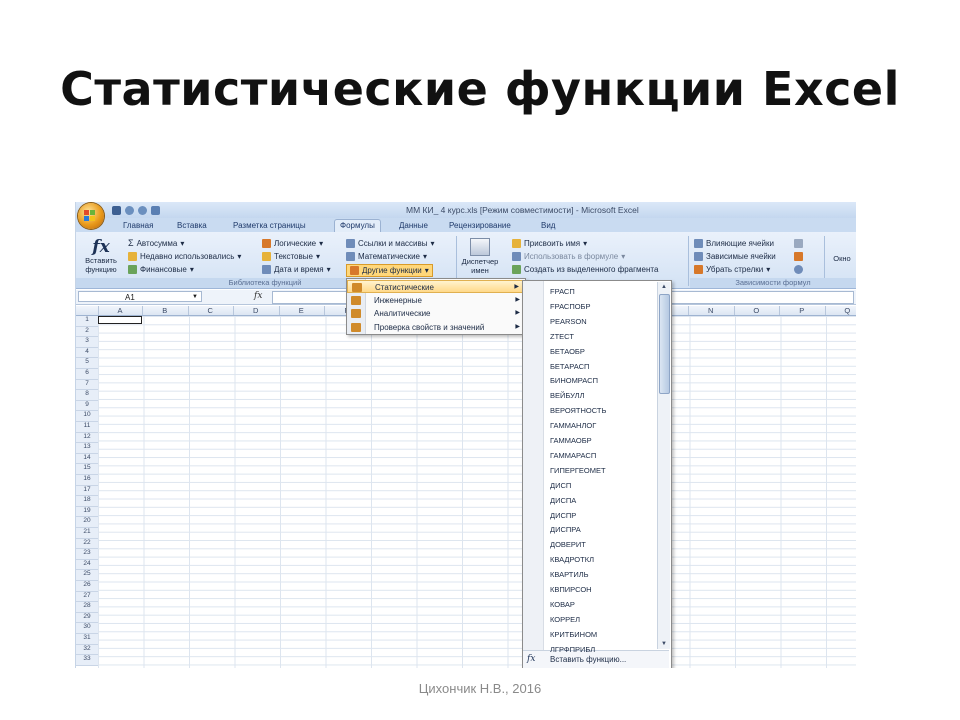 This screenshot has width=960, height=720. What do you see at coordinates (389, 270) in the screenshot?
I see `more-functions-button: Другие функции ▾` at bounding box center [389, 270].